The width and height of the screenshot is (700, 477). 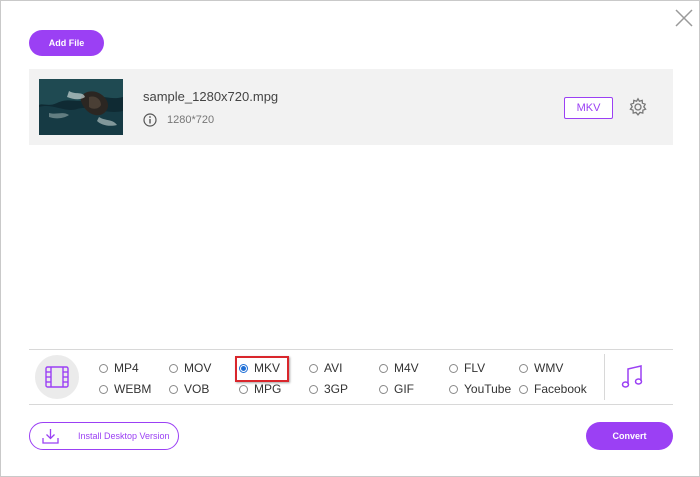 I want to click on format-label: MPG, so click(x=268, y=389).